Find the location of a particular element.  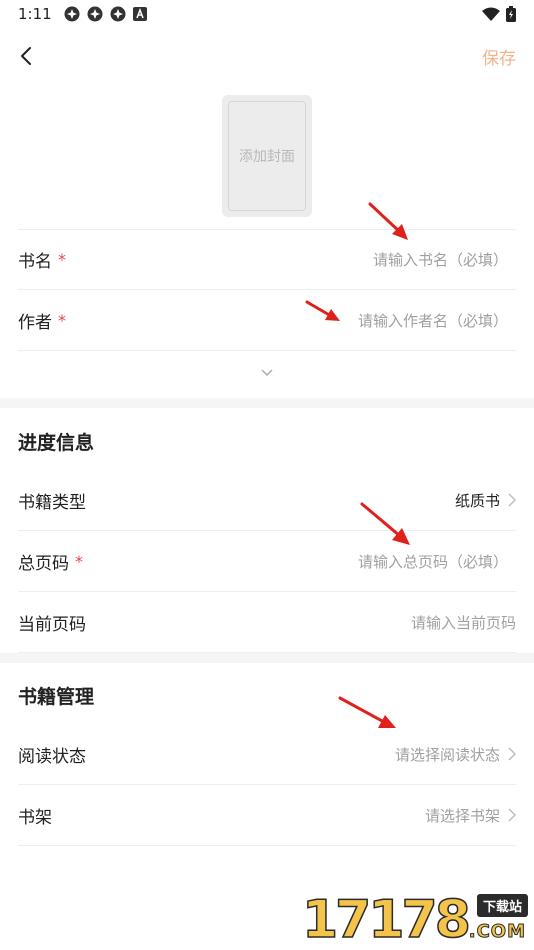

back-button is located at coordinates (26, 56).